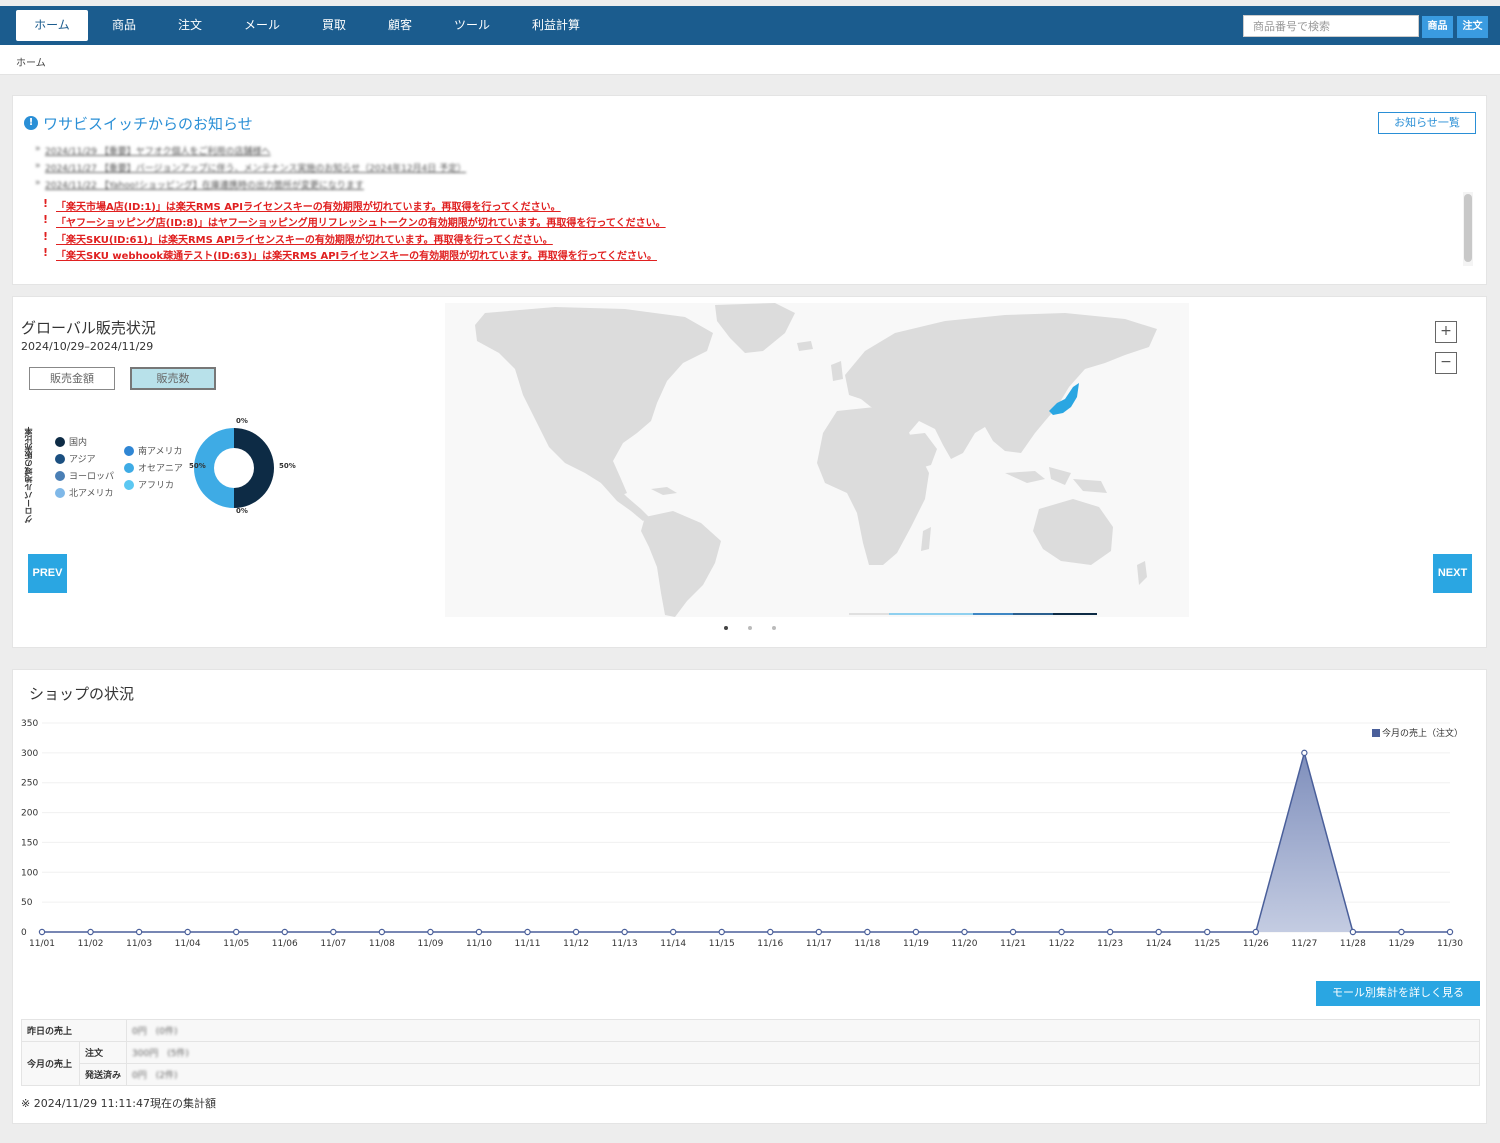  I want to click on carousel-prev-button: PREV, so click(47, 573).